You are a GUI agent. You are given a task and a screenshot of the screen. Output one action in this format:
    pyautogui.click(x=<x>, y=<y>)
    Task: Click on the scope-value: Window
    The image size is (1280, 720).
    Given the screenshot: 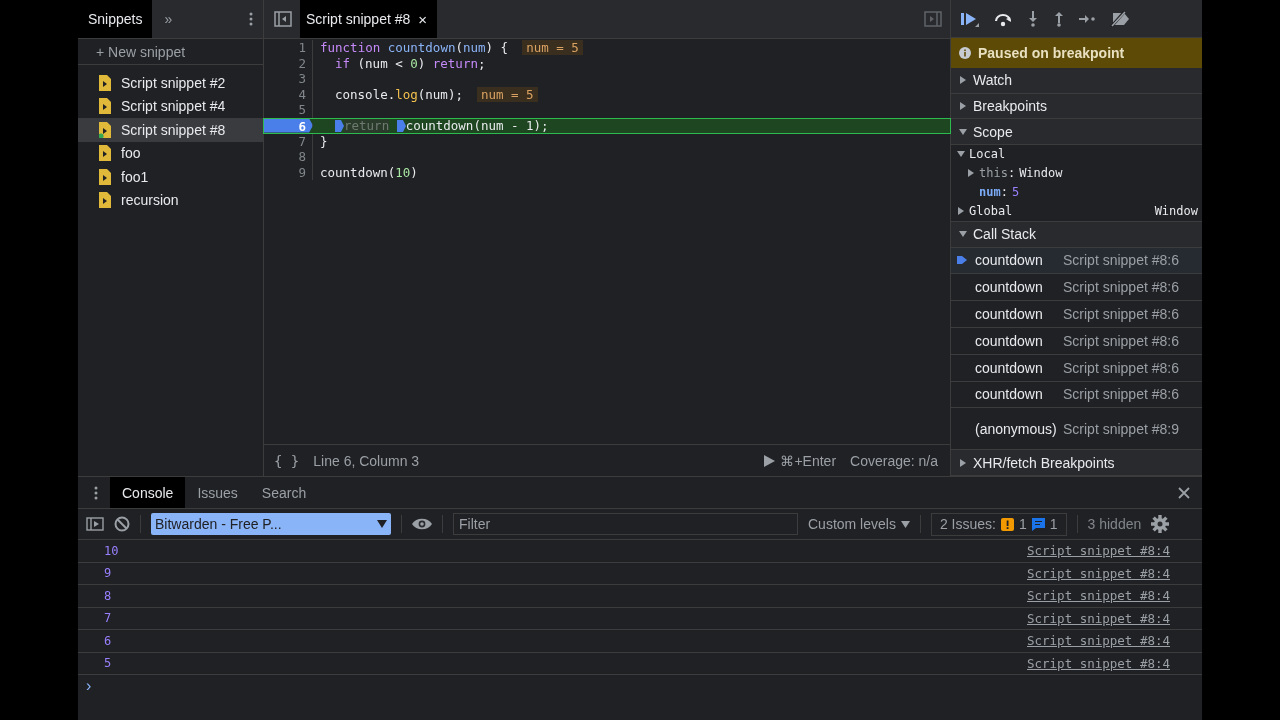 What is the action you would take?
    pyautogui.click(x=1176, y=211)
    